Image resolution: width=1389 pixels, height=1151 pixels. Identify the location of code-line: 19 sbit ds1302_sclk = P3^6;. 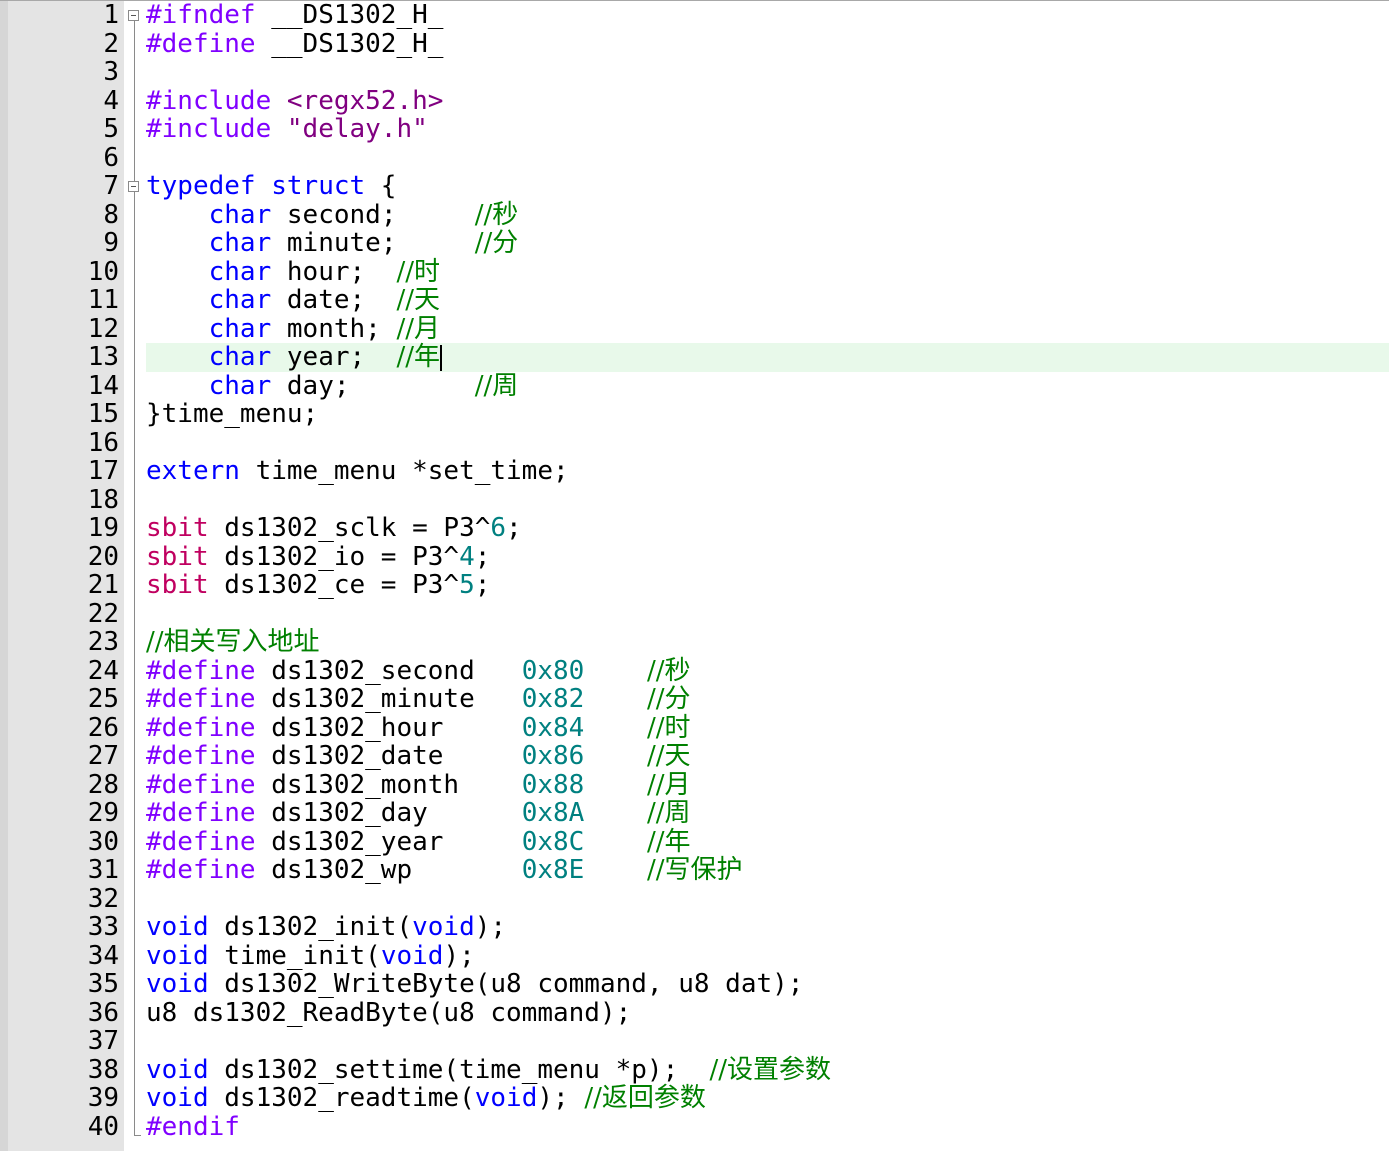
(694, 528).